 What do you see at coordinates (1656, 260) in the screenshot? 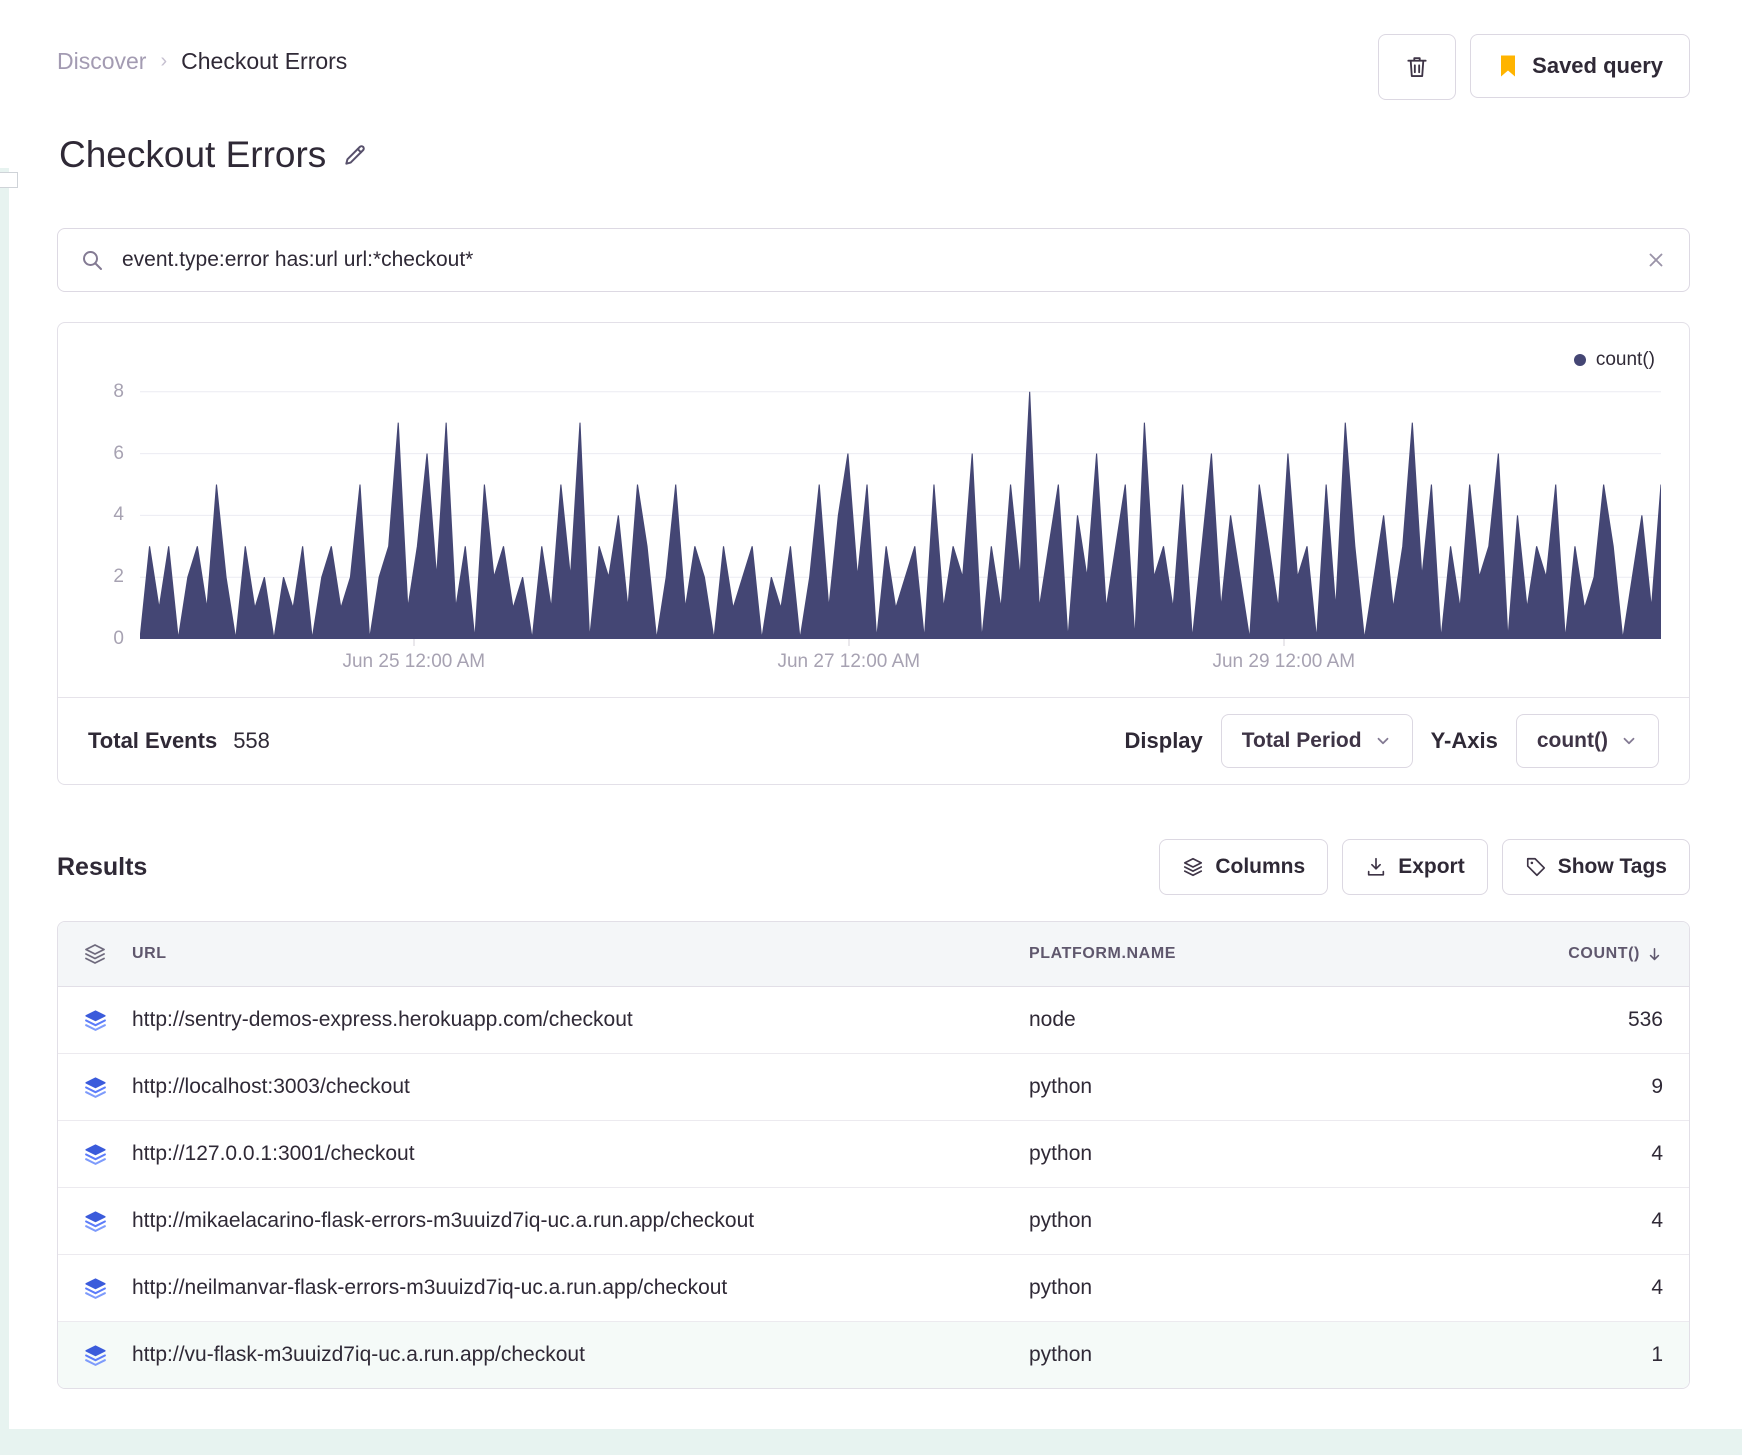
I see `clear-search-button` at bounding box center [1656, 260].